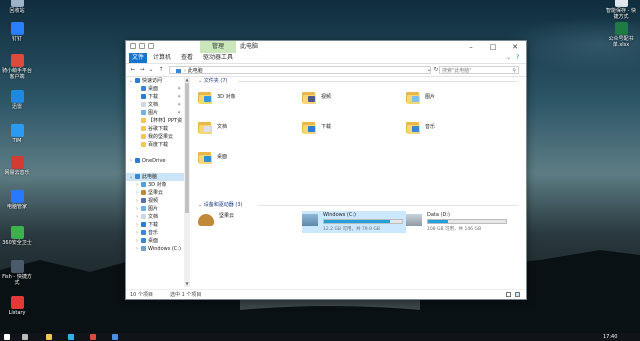 The height and width of the screenshot is (341, 640). I want to click on drive-icon, so click(143, 248).